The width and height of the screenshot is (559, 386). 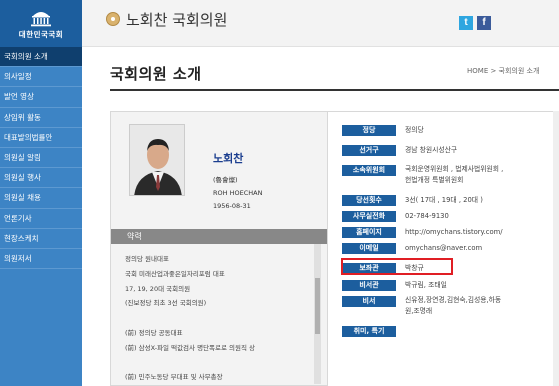 I want to click on sidebar-item-member-intro: 국회의원 소개, so click(x=41, y=57).